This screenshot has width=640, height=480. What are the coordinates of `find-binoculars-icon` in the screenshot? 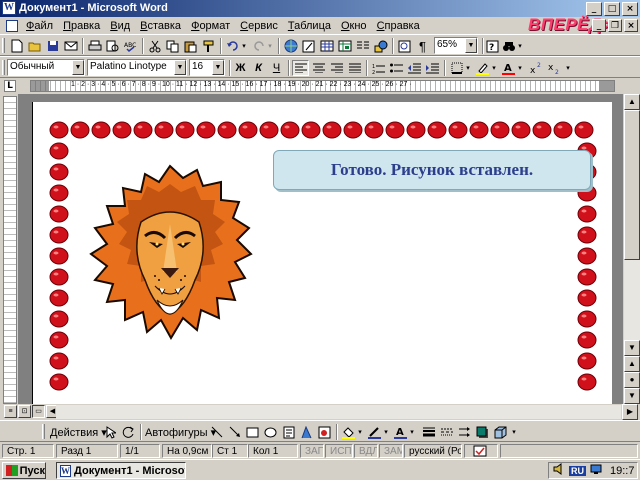 It's located at (508, 46).